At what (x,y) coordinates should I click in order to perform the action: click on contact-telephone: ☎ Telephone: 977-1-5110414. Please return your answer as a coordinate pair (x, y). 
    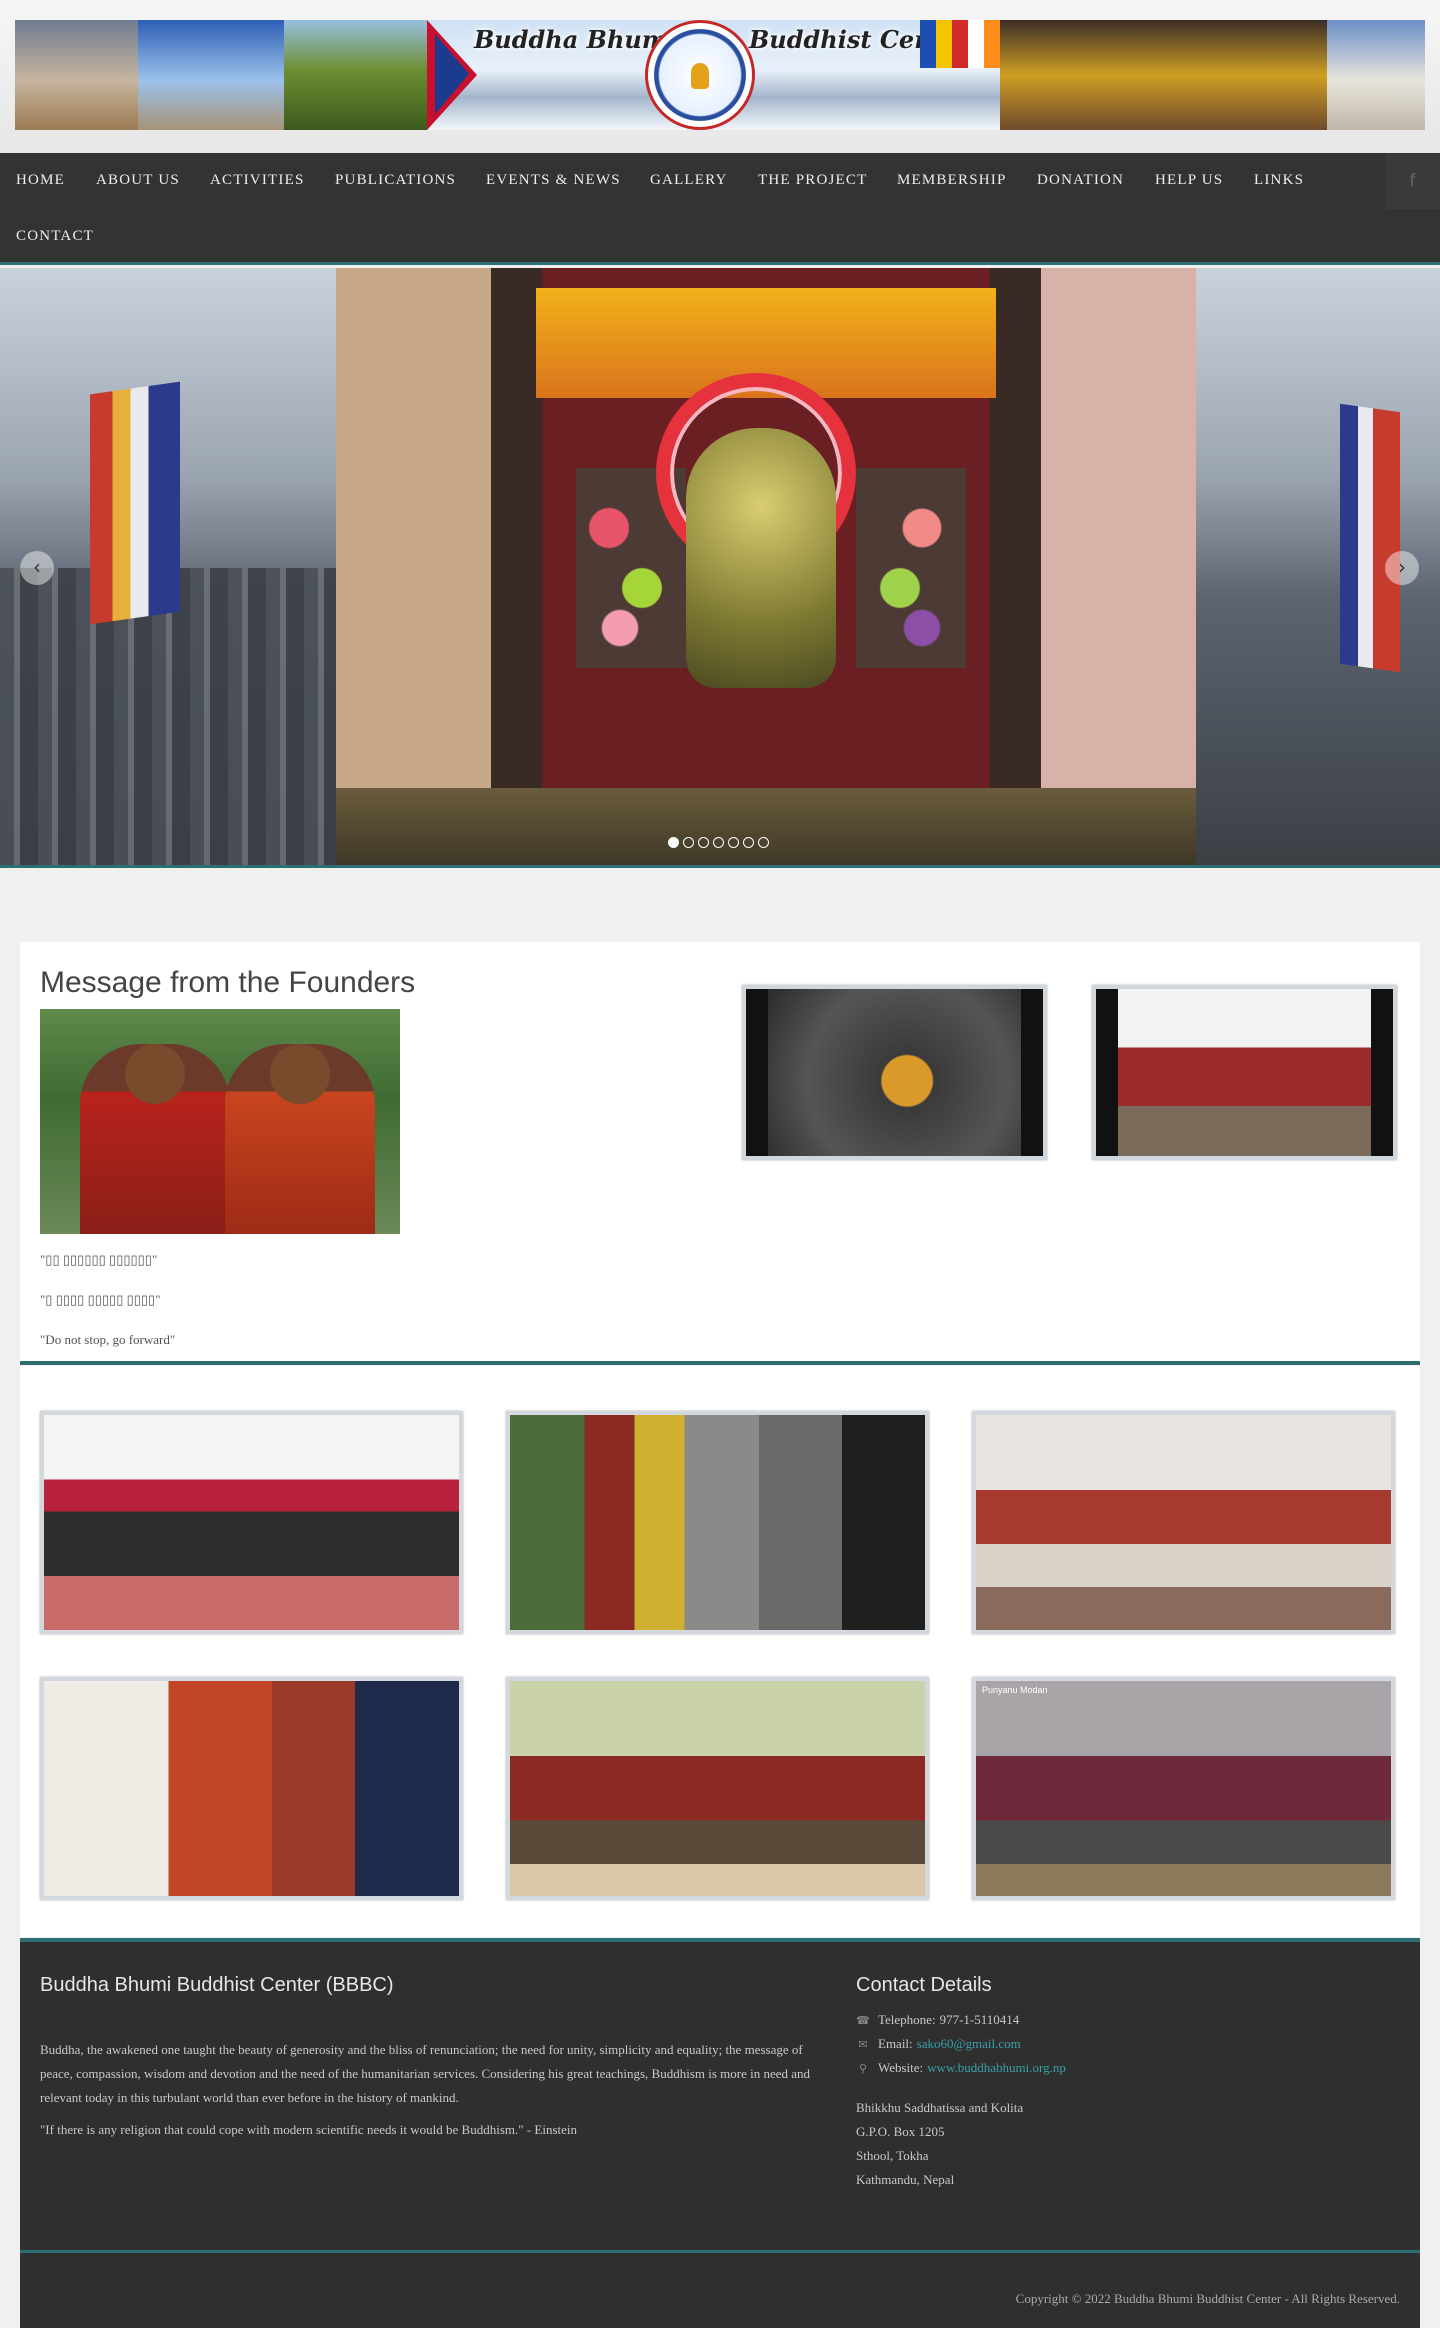
    Looking at the image, I should click on (937, 2020).